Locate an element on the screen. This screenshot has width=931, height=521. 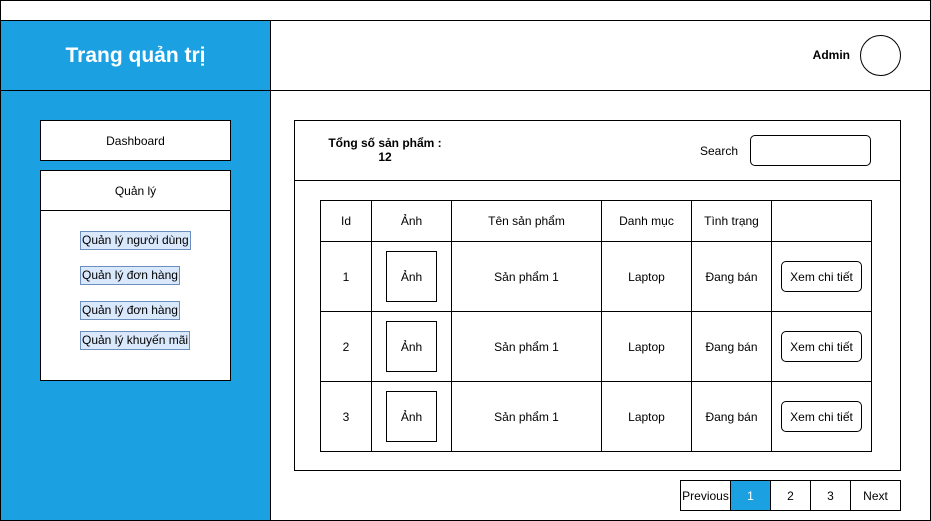
panel-divider is located at coordinates (597, 180).